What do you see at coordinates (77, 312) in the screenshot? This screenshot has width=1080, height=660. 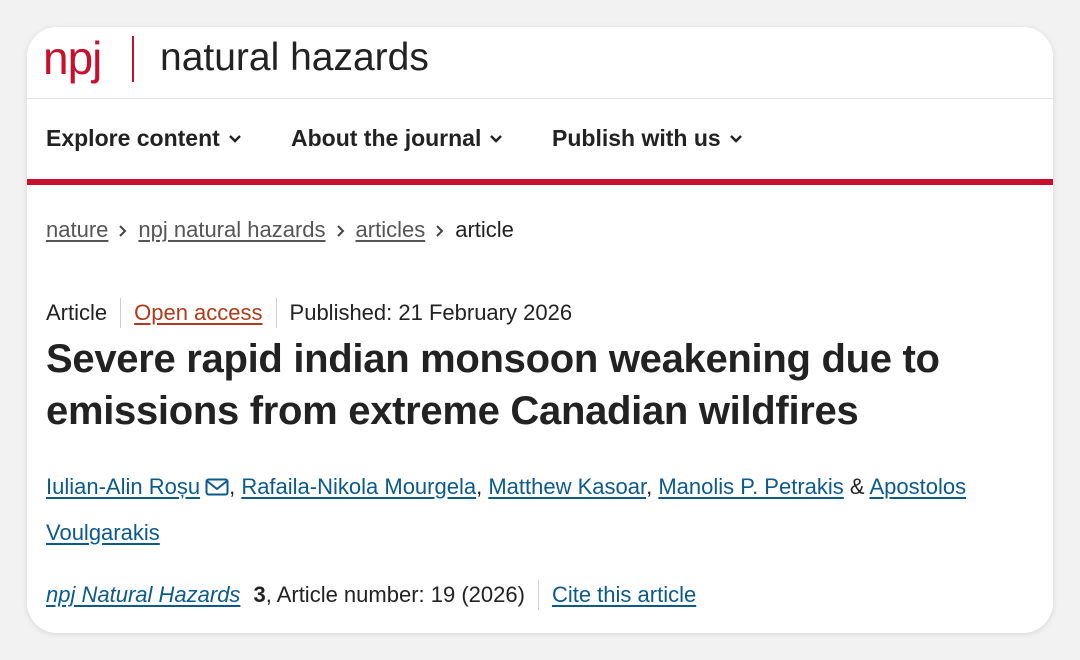 I see `article-type: Article` at bounding box center [77, 312].